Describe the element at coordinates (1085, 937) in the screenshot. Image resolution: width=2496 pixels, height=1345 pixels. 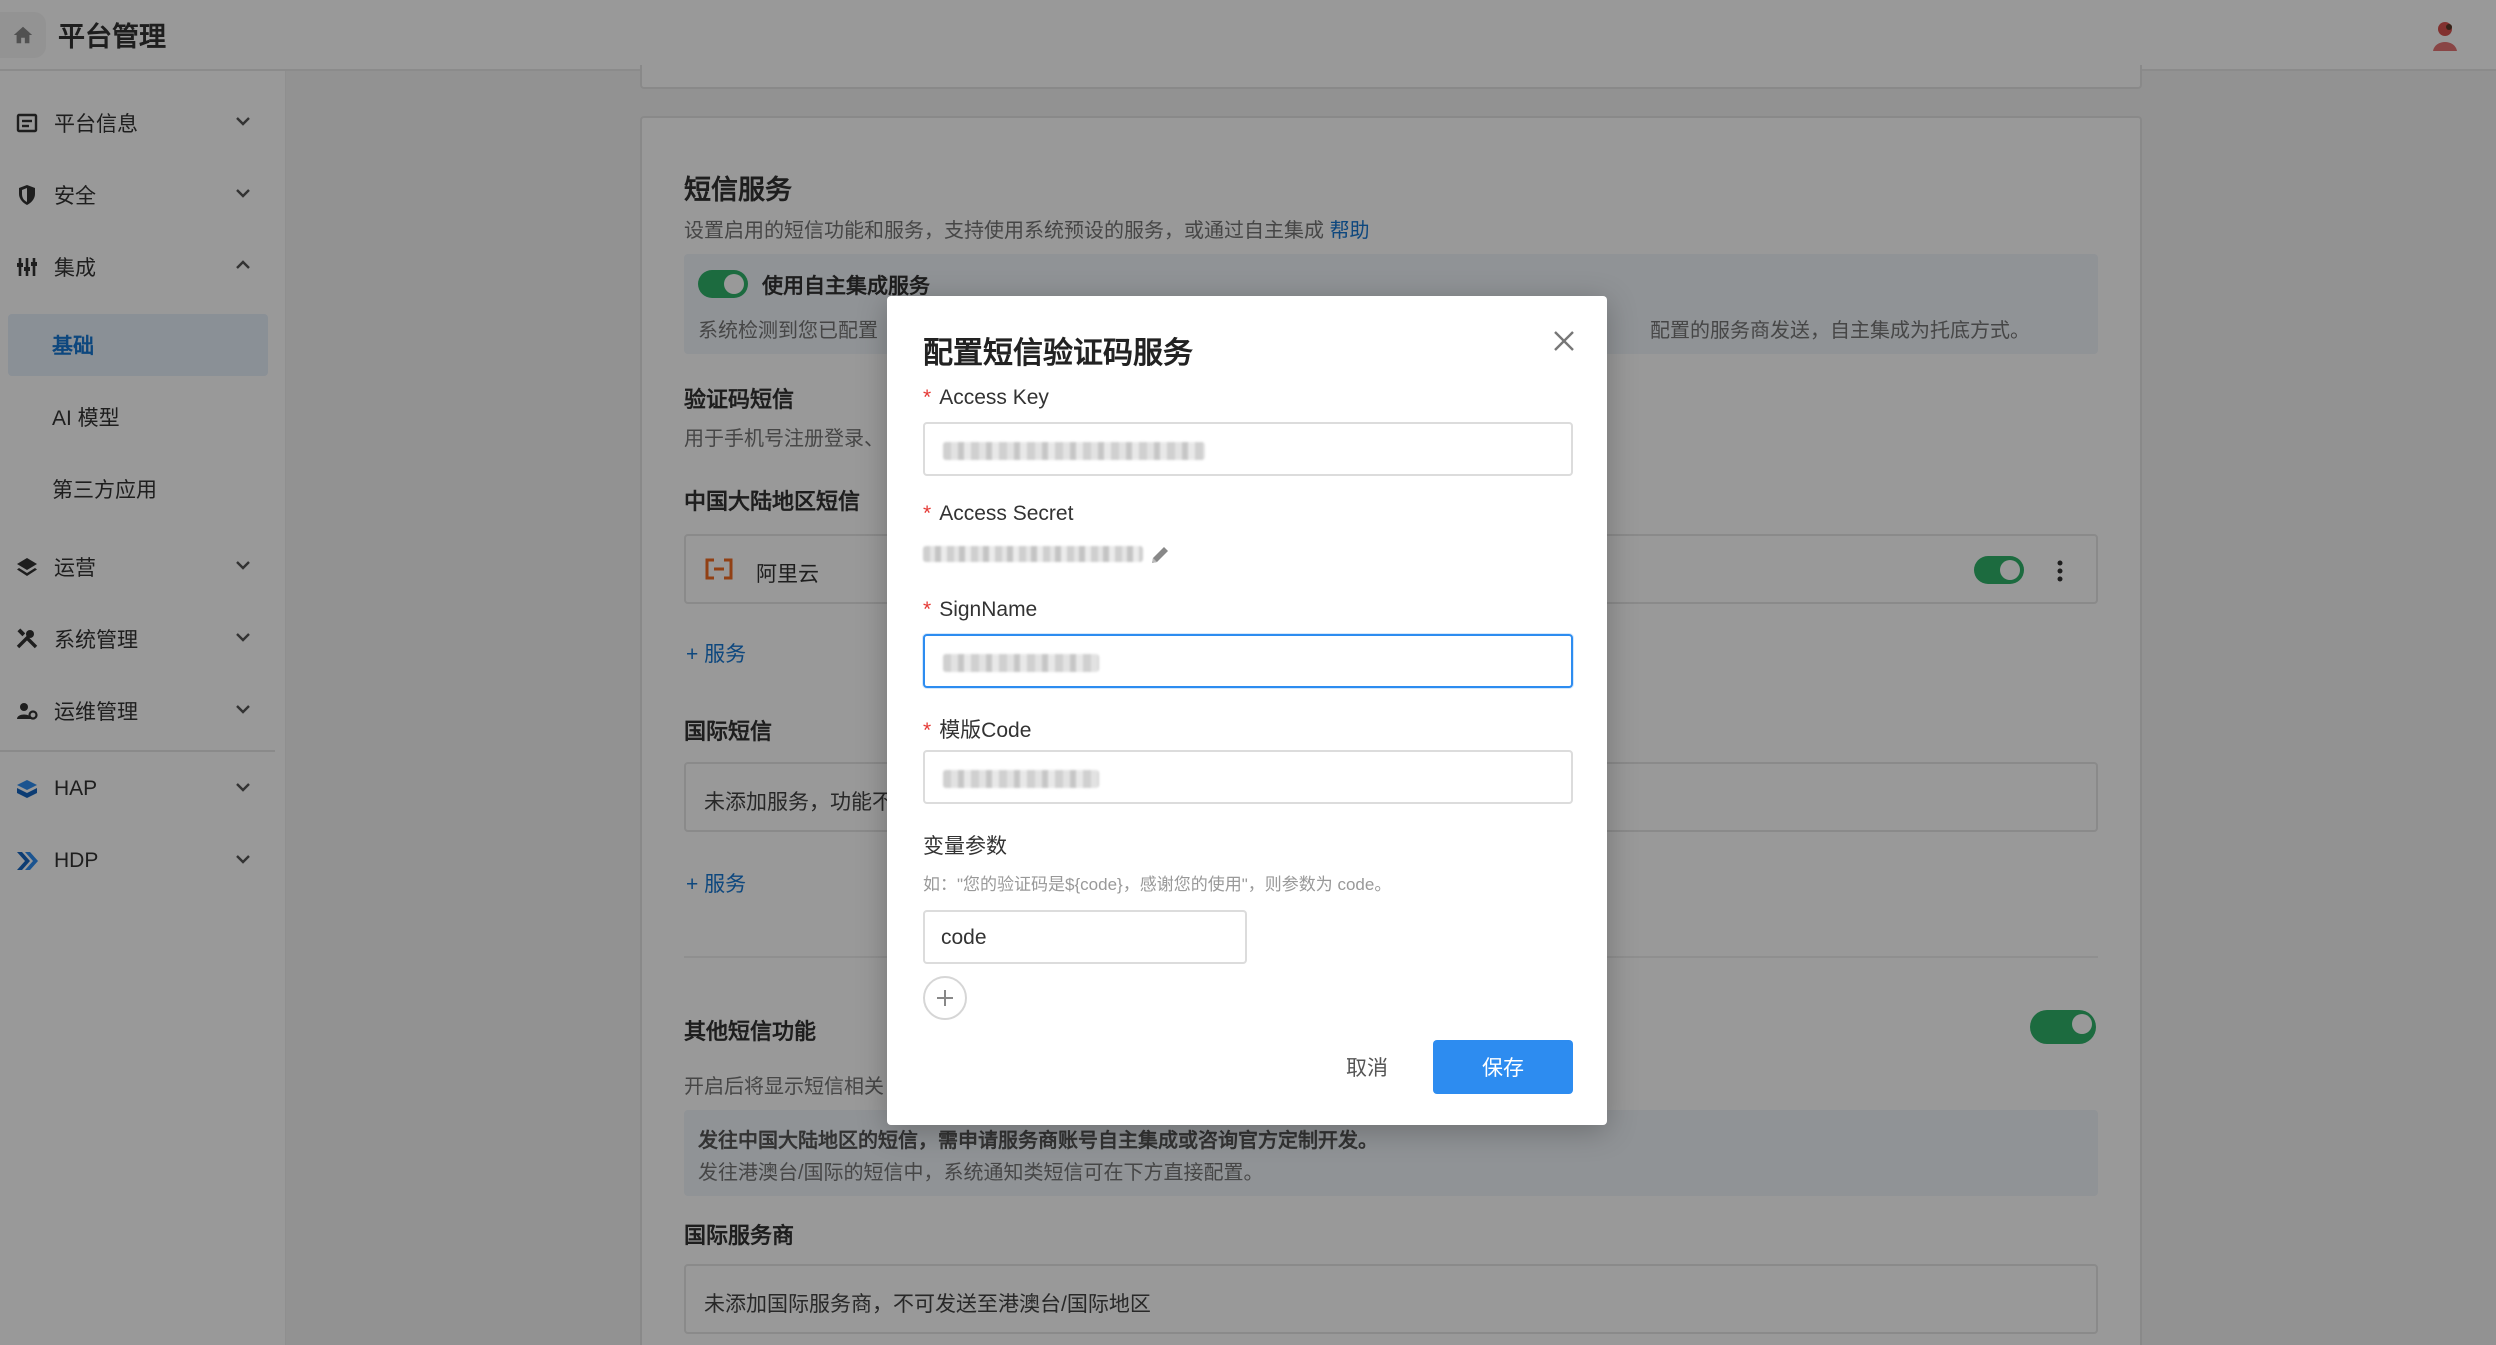
I see `variable-input: code` at that location.